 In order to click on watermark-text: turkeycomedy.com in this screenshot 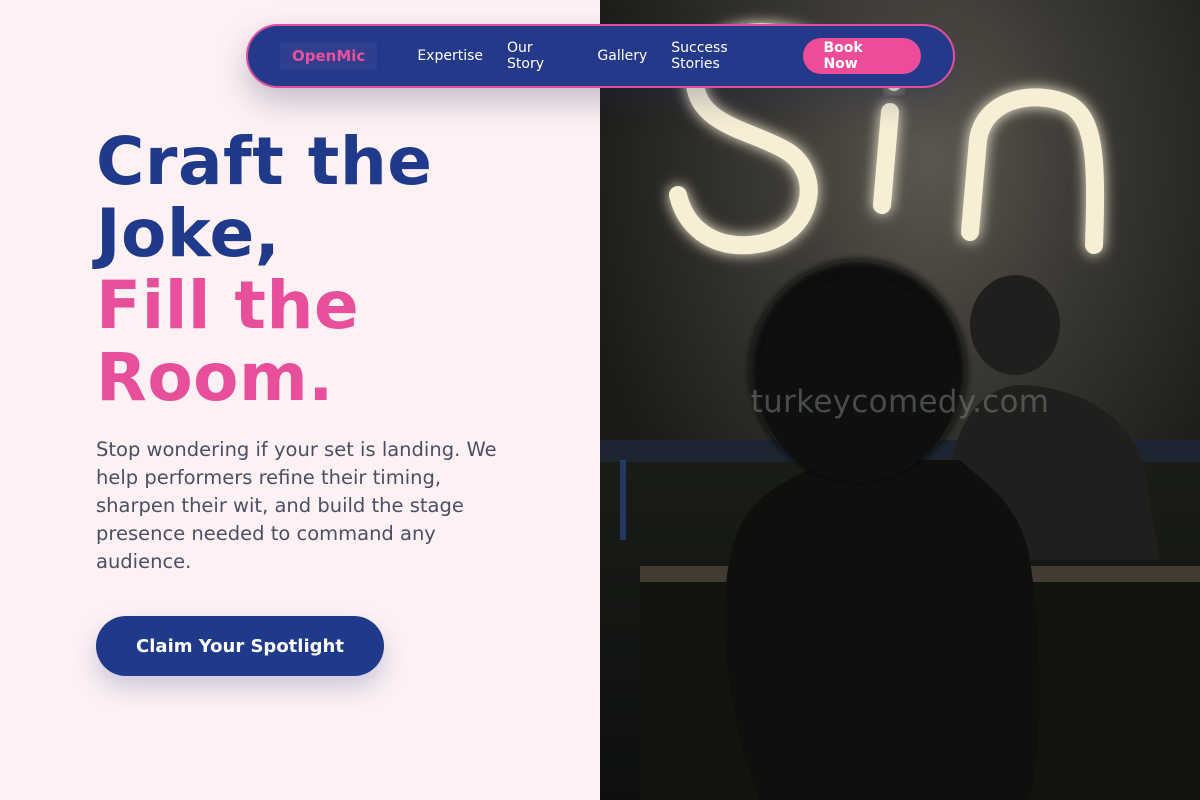, I will do `click(900, 402)`.